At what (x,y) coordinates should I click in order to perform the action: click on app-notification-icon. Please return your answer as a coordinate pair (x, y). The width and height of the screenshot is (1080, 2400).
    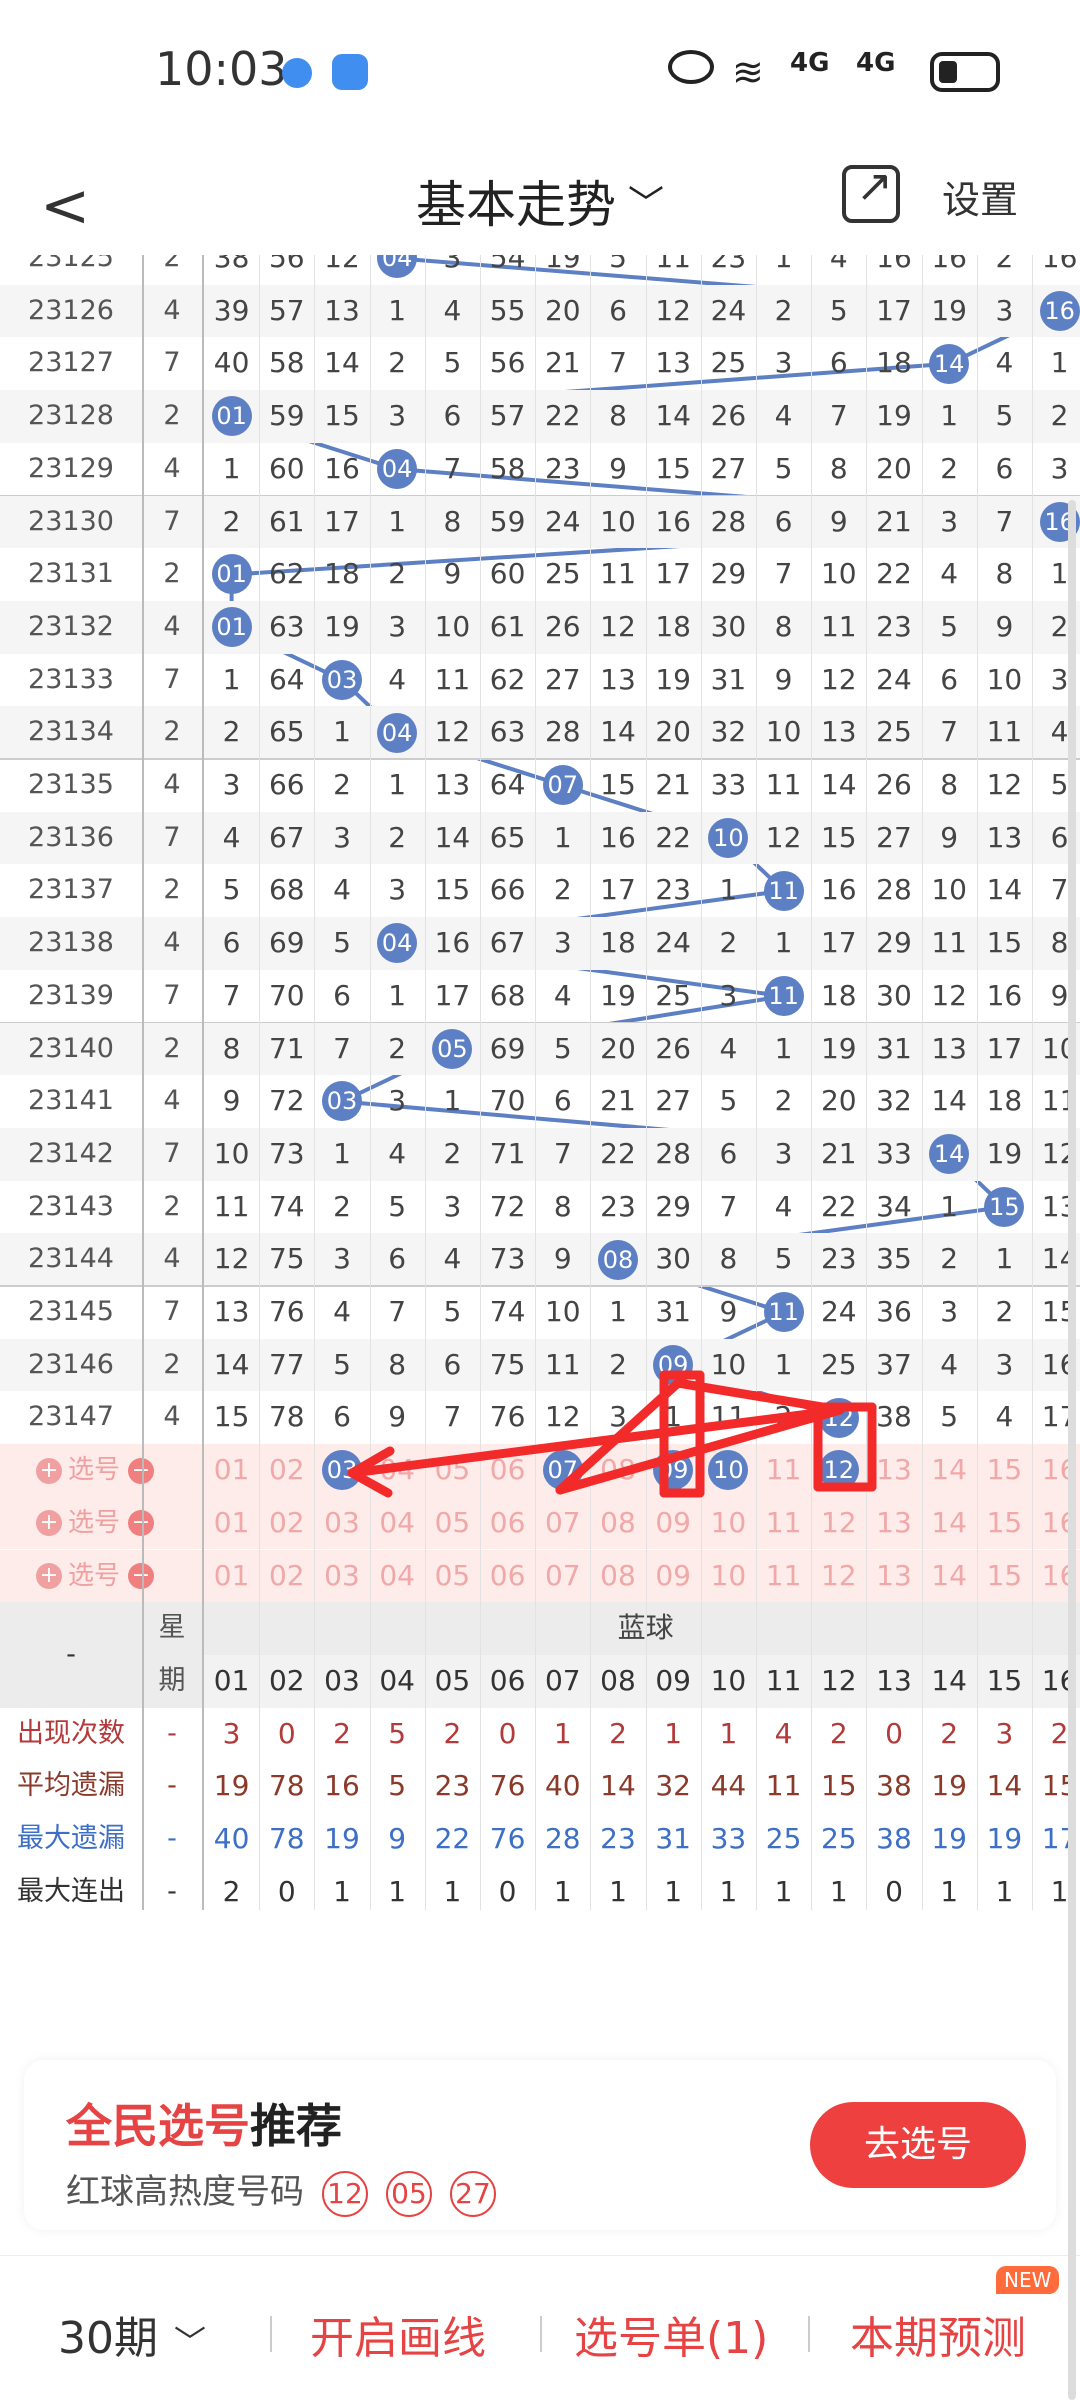
    Looking at the image, I should click on (297, 73).